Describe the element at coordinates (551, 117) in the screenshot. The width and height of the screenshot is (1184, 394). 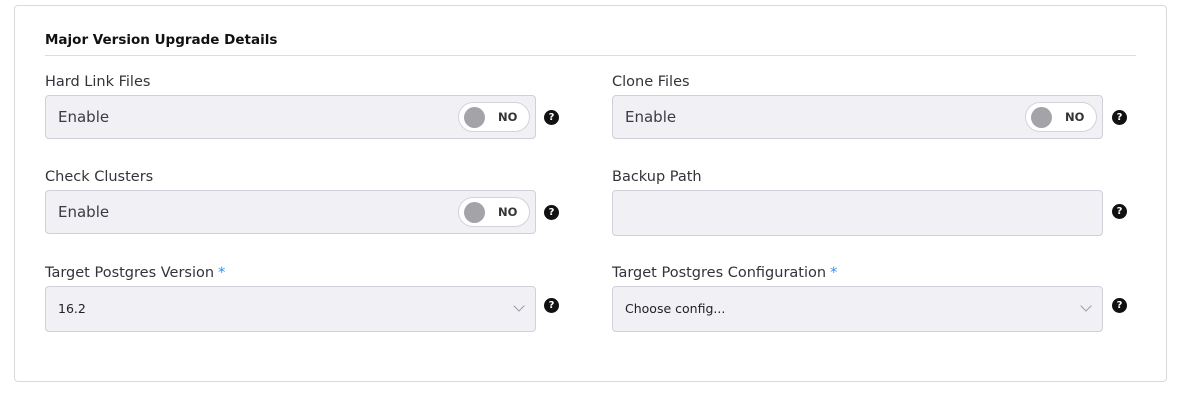
I see `hard-link-help-icon: ?` at that location.